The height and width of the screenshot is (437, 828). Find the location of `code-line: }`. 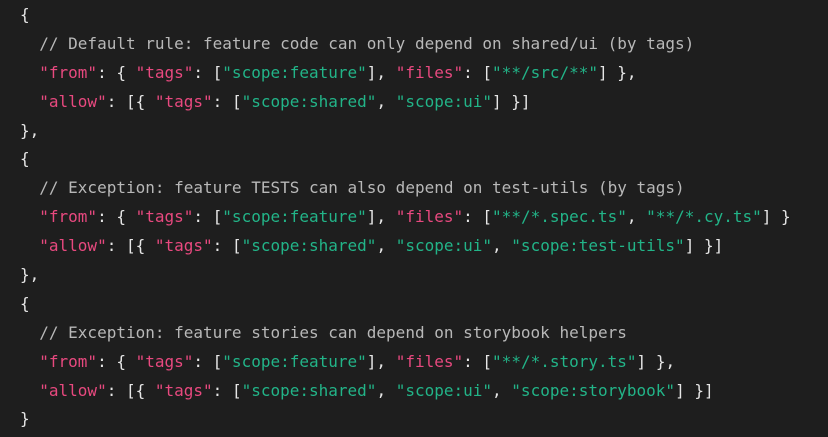

code-line: } is located at coordinates (414, 419).